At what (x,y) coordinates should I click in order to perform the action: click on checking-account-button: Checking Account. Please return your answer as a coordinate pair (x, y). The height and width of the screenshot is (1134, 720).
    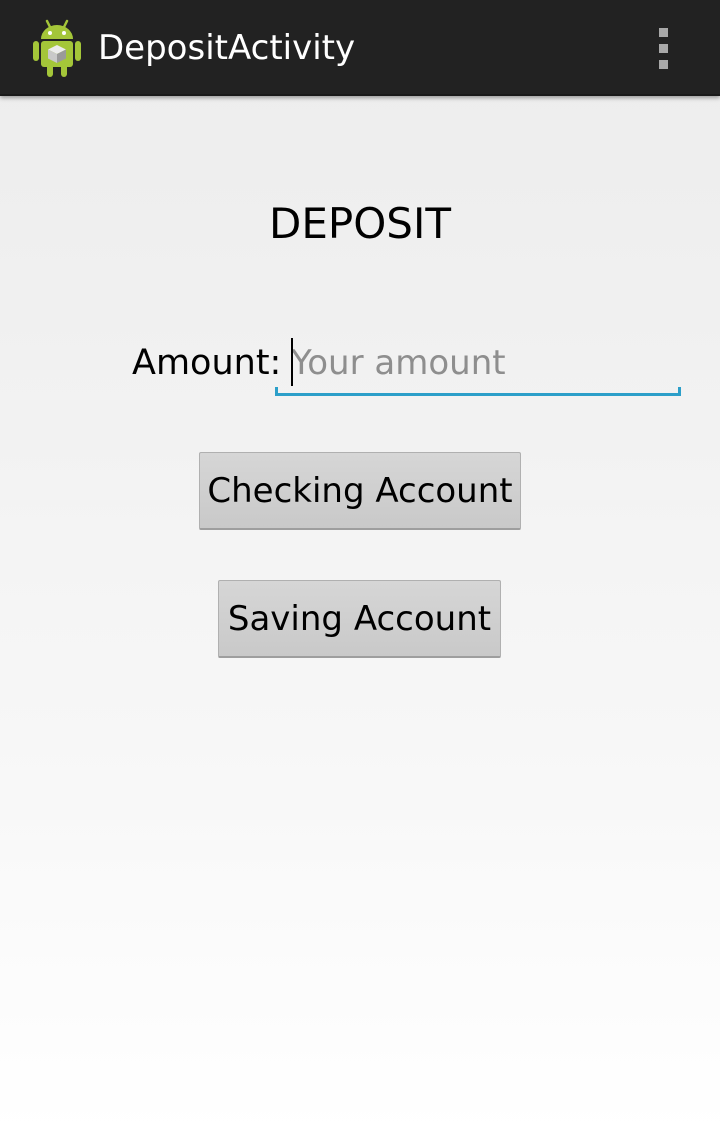
    Looking at the image, I should click on (360, 491).